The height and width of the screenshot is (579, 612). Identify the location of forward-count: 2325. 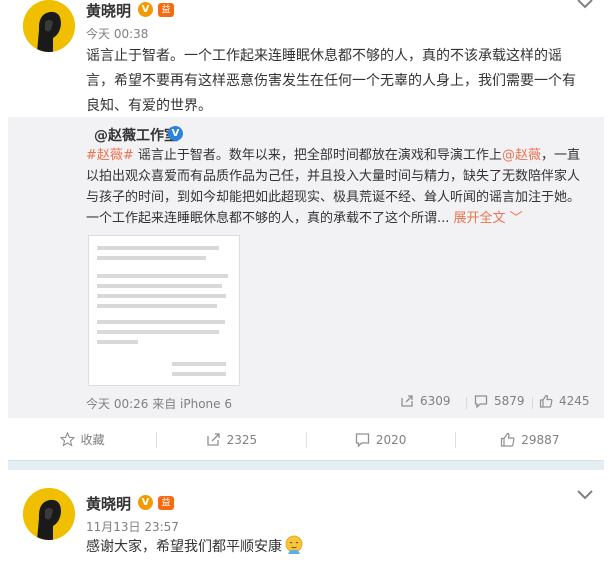
(242, 439).